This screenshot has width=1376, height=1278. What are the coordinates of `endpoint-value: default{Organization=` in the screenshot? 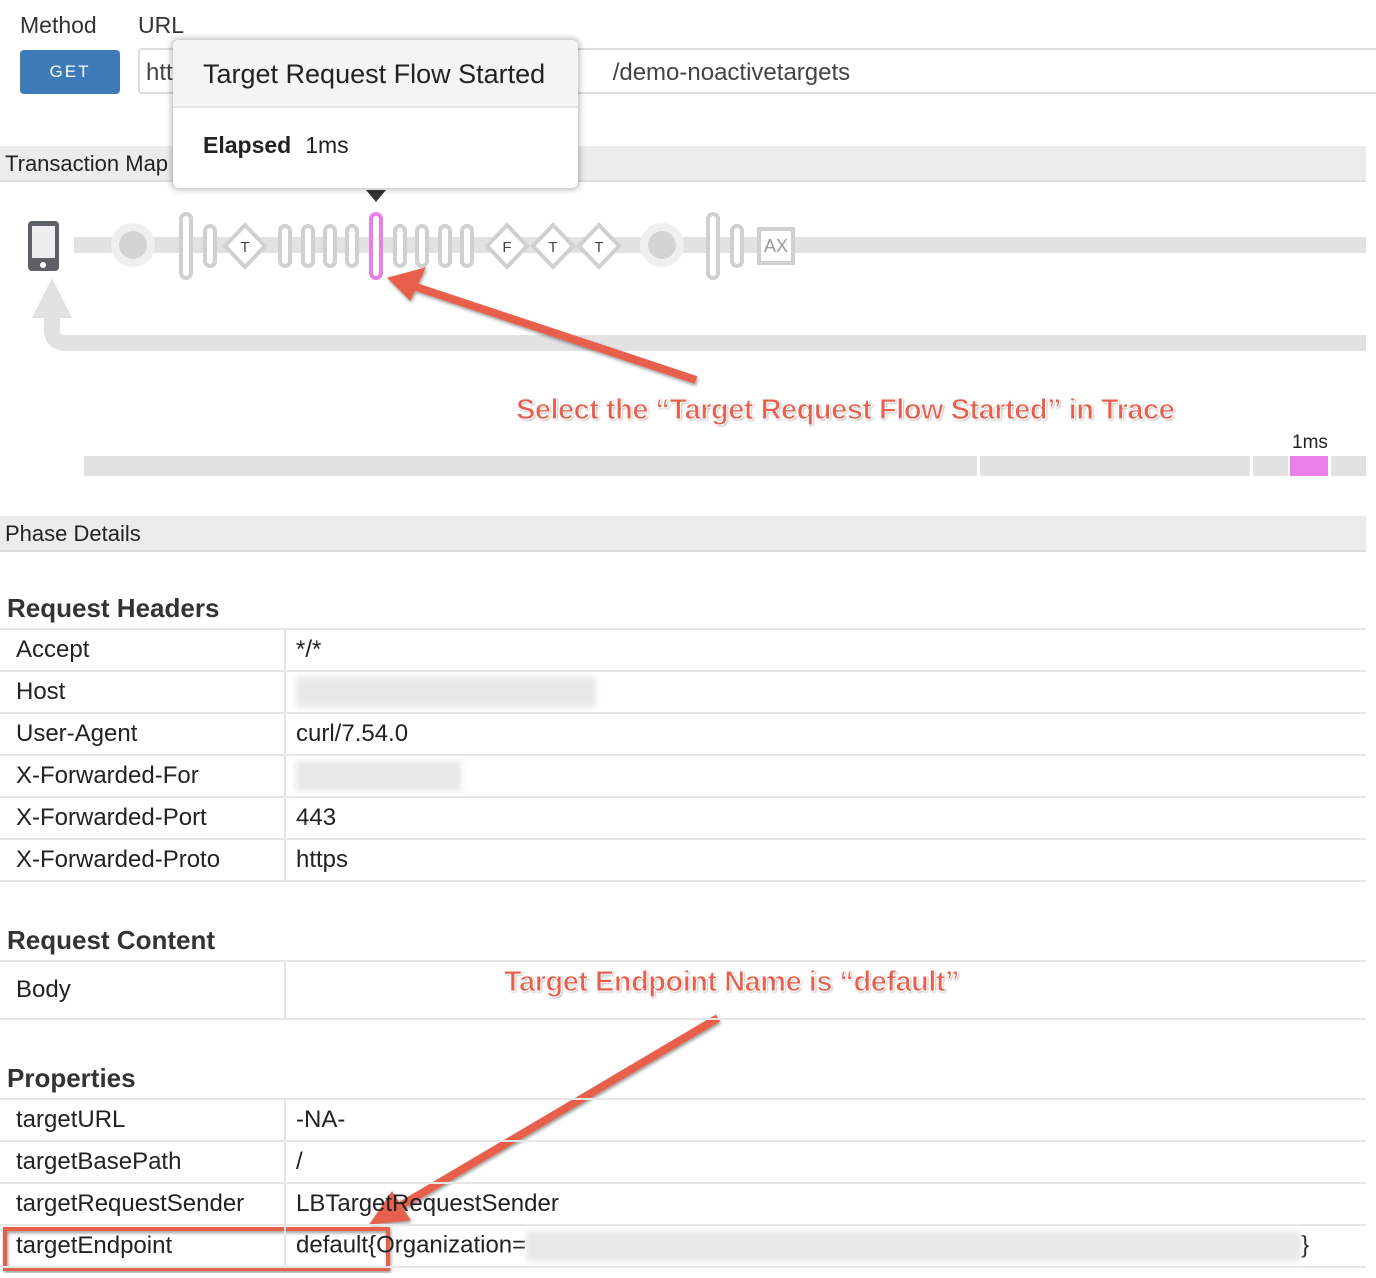 It's located at (411, 1245).